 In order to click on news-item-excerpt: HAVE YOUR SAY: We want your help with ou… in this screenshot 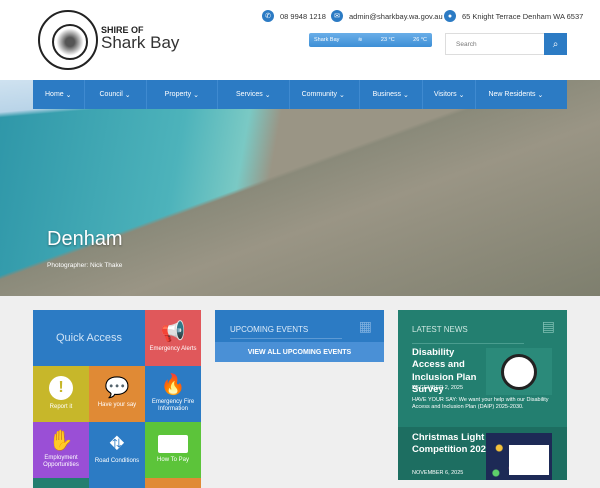, I will do `click(480, 404)`.